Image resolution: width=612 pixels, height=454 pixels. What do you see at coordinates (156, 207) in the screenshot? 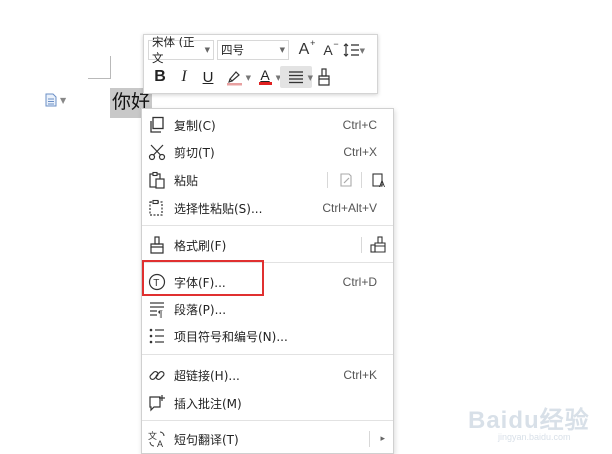
I see `paste-special-icon` at bounding box center [156, 207].